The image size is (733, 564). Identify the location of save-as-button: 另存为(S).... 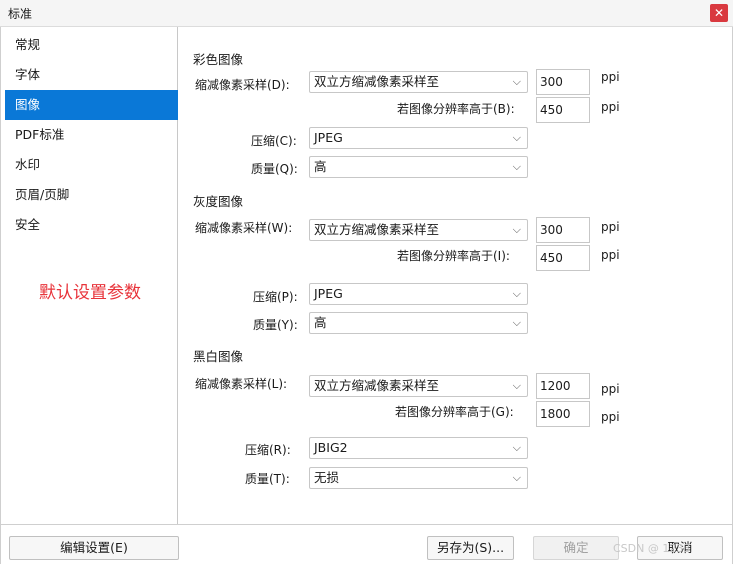
(470, 548).